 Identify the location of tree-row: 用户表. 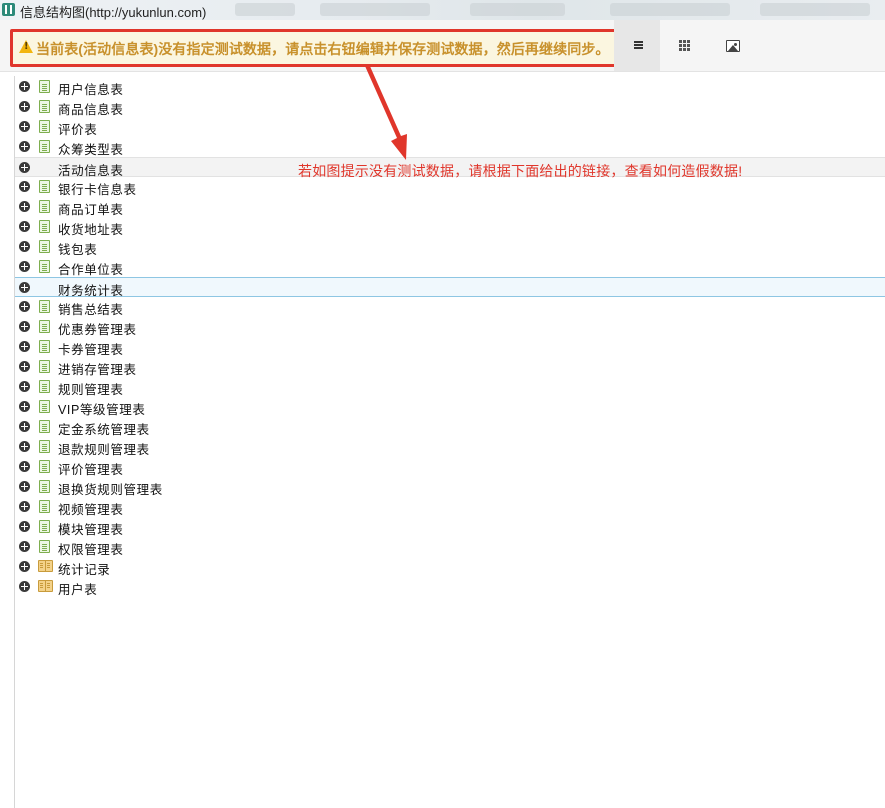
(450, 587).